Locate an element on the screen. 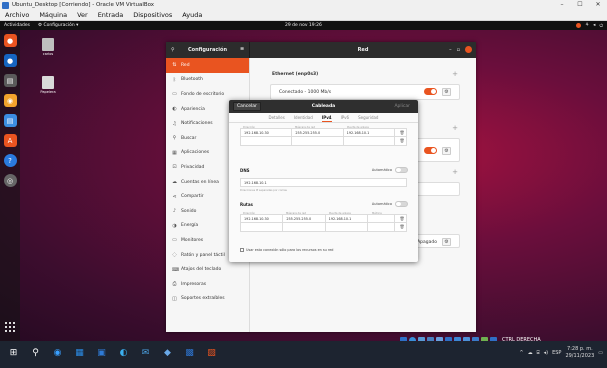 This screenshot has width=607, height=368. apps-icon: ▦ is located at coordinates (174, 152).